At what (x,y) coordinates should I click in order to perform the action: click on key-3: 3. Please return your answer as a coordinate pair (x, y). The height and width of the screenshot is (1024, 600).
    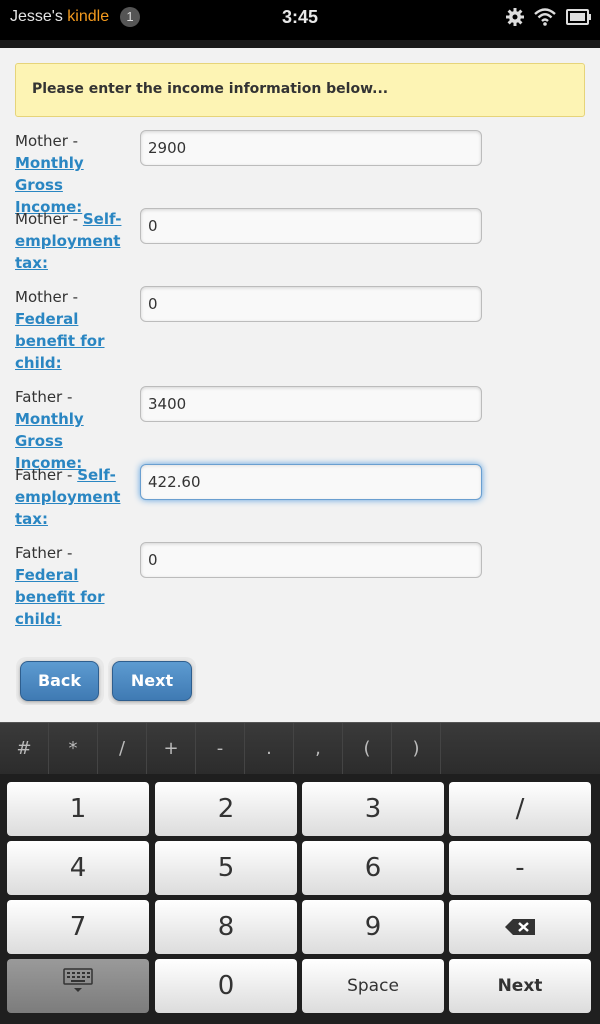
    Looking at the image, I should click on (373, 809).